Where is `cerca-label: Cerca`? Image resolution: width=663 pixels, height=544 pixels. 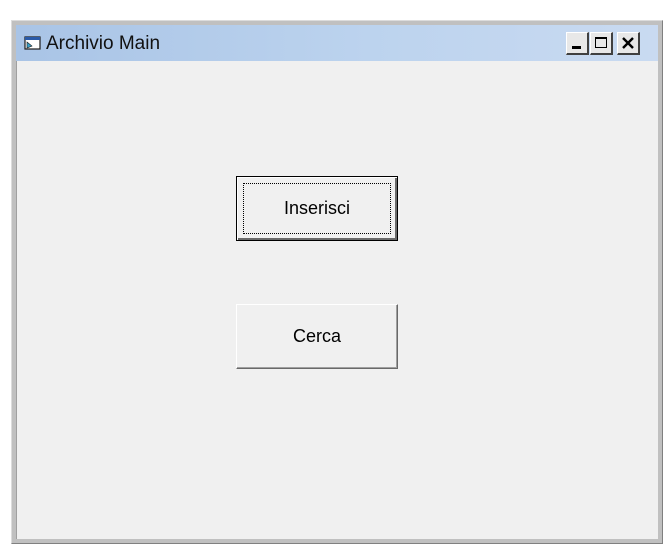
cerca-label: Cerca is located at coordinates (316, 336).